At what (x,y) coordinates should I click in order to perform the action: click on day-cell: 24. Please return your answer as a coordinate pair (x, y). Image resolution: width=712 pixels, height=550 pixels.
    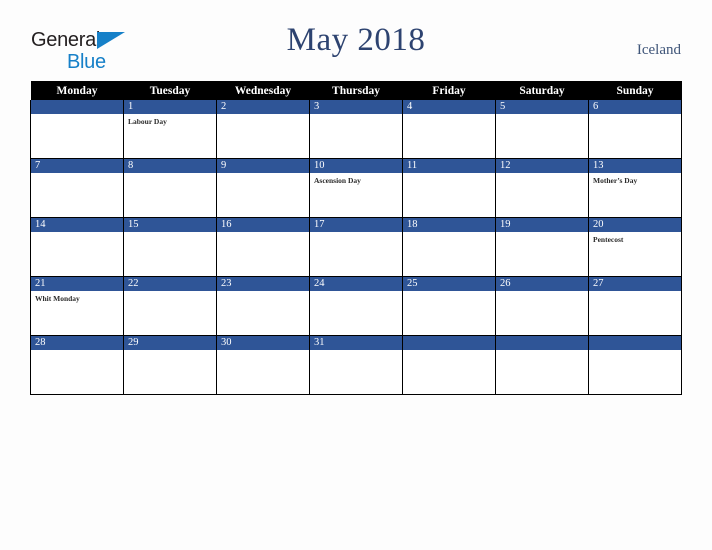
    Looking at the image, I should click on (356, 306).